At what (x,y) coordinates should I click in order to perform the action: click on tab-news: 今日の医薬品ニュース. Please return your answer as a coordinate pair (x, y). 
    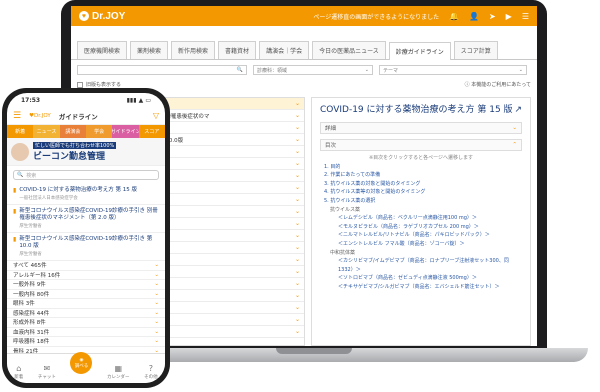
    Looking at the image, I should click on (349, 50).